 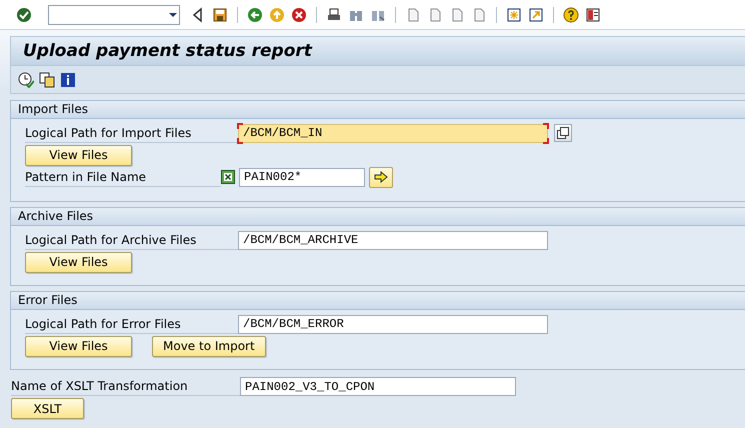 I want to click on field-label: Name of XSLT Transformation, so click(x=125, y=387).